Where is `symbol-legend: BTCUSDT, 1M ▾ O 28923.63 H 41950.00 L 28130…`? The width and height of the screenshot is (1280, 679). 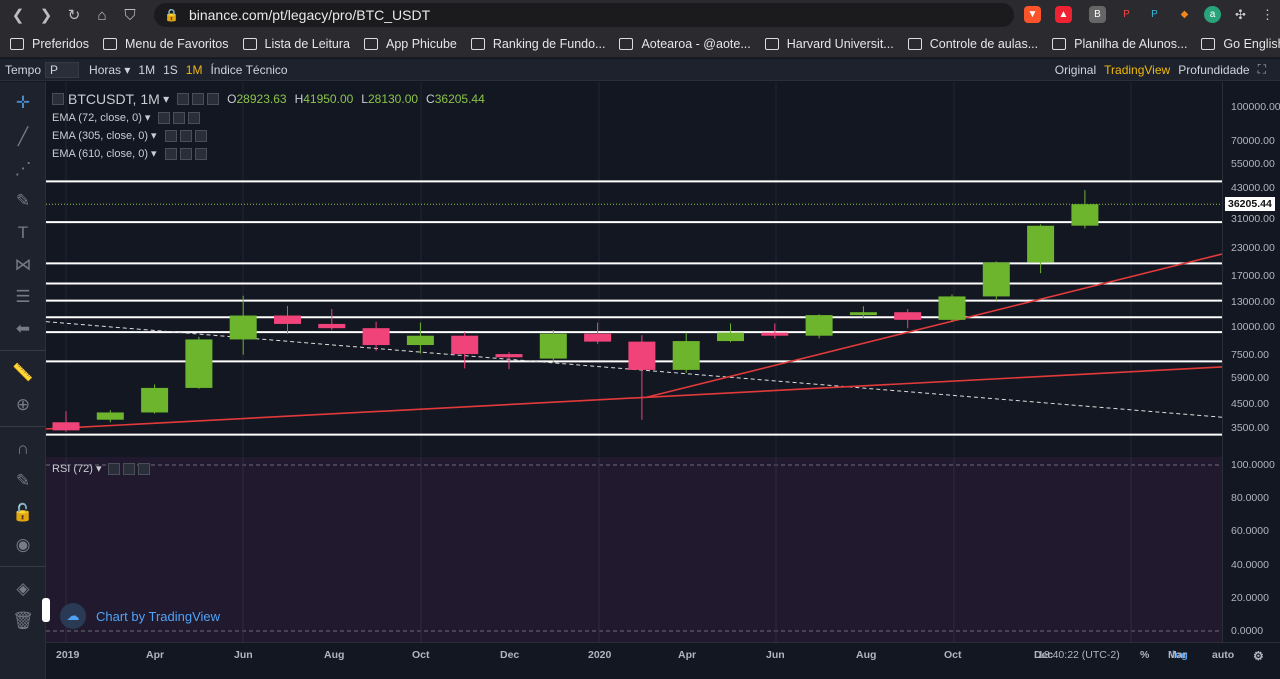
symbol-legend: BTCUSDT, 1M ▾ O 28923.63 H 41950.00 L 28130… is located at coordinates (268, 99).